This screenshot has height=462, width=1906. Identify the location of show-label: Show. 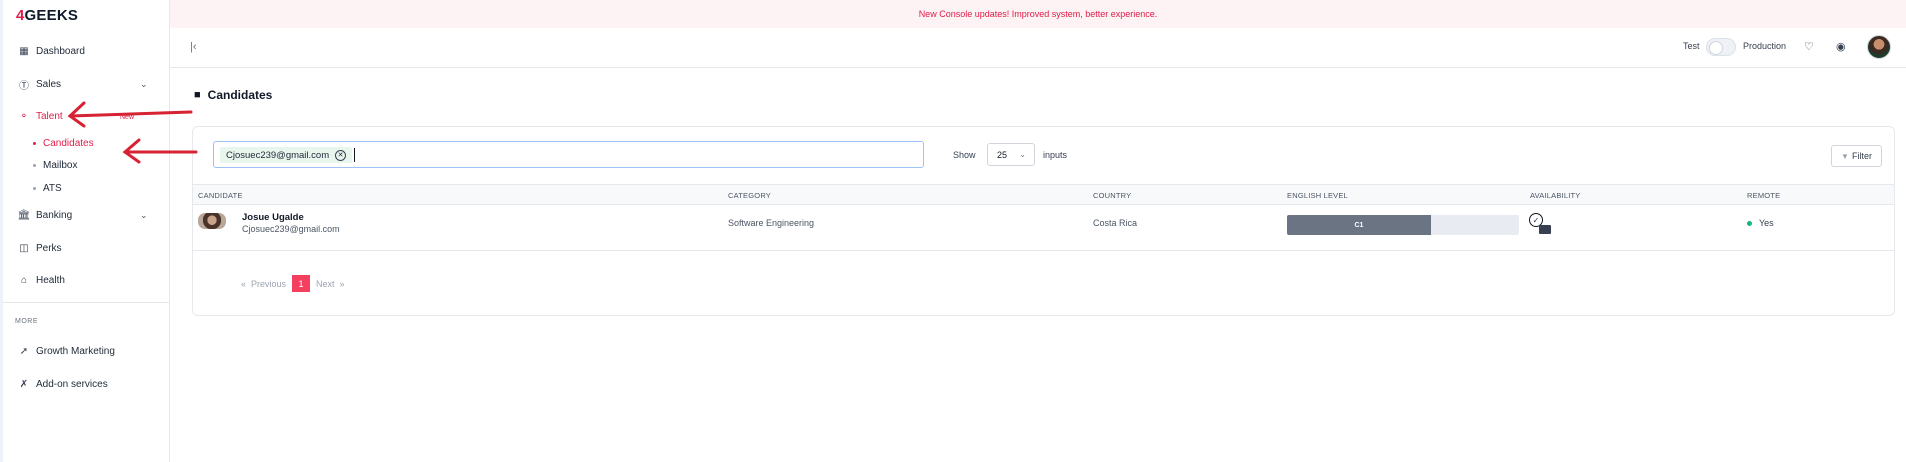
(964, 155).